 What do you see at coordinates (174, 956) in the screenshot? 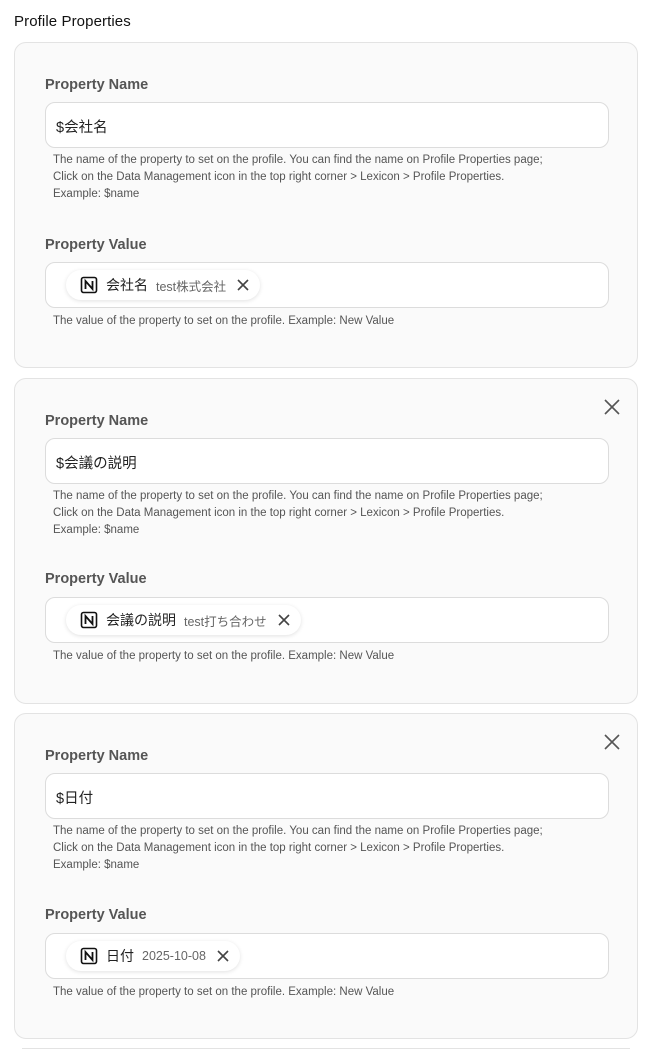
I see `chip-value: 2025-10-08` at bounding box center [174, 956].